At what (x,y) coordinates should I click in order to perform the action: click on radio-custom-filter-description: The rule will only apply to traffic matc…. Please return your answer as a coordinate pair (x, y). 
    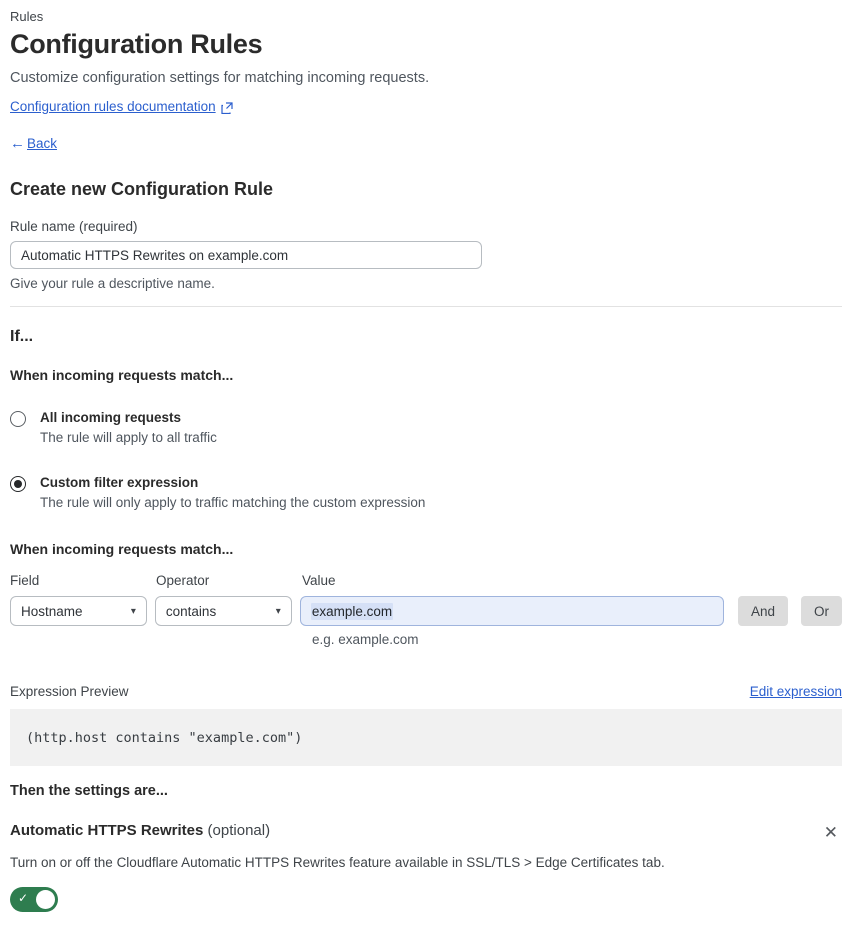
    Looking at the image, I should click on (233, 502).